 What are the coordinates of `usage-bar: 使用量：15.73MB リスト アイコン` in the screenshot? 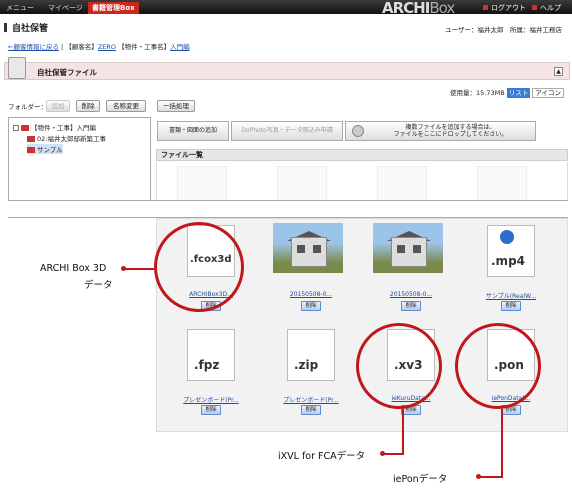 It's located at (507, 92).